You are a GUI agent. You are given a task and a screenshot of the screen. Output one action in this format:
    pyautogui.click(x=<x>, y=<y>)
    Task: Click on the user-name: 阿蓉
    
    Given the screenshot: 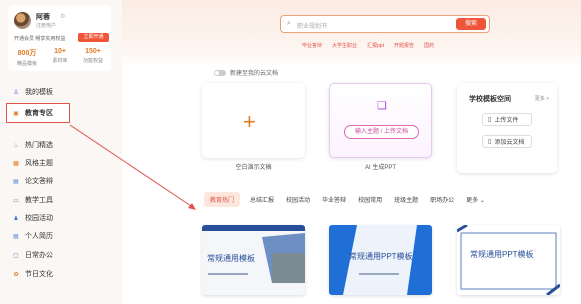 What is the action you would take?
    pyautogui.click(x=43, y=17)
    